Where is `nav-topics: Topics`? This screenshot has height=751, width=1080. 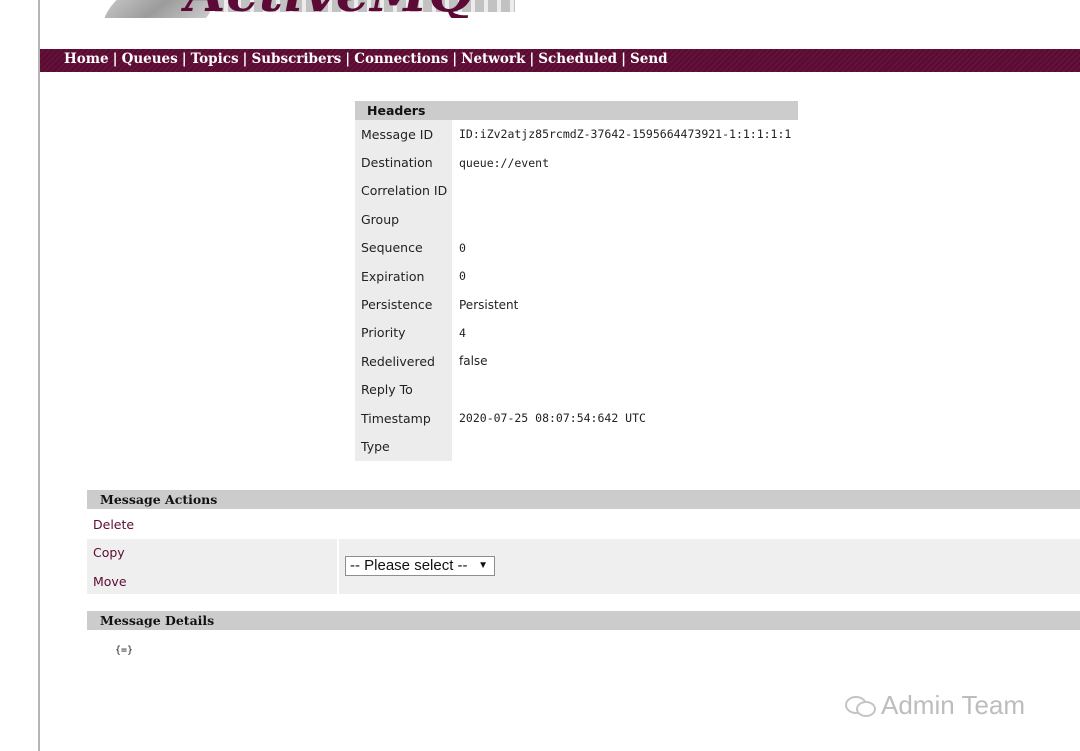
nav-topics: Topics is located at coordinates (215, 59).